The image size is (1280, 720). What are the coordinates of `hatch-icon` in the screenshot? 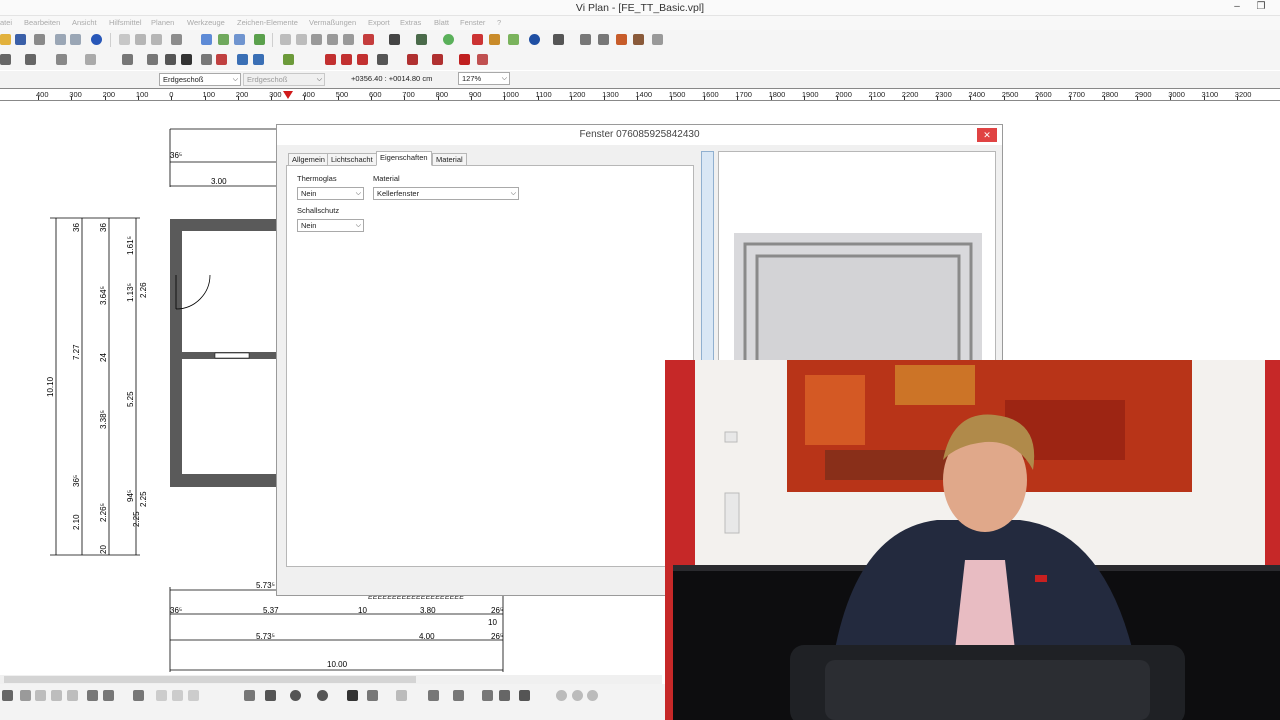 It's located at (206, 59).